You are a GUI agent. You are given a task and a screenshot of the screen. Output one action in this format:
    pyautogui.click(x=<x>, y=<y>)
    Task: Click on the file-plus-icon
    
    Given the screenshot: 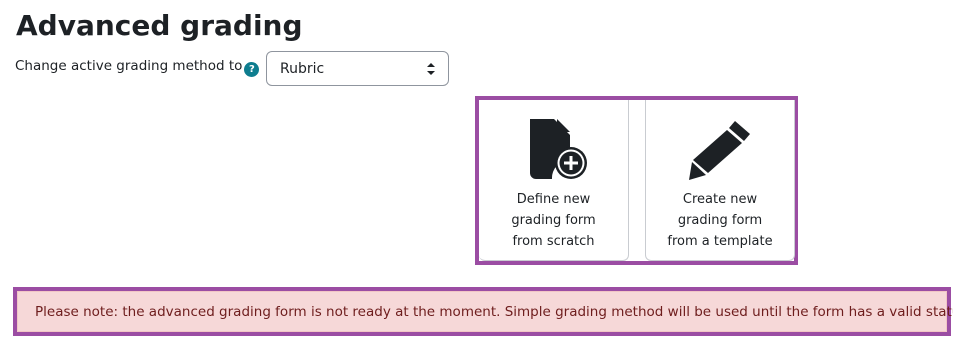 What is the action you would take?
    pyautogui.click(x=558, y=149)
    